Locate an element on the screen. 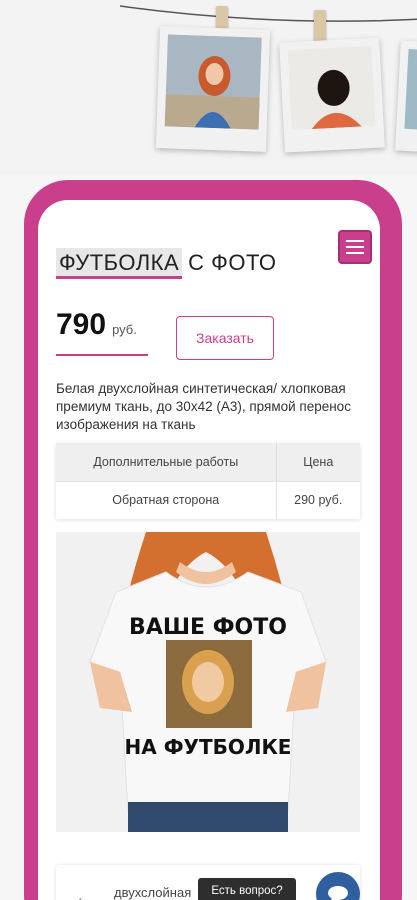 The width and height of the screenshot is (417, 900). chat-bubble-icon is located at coordinates (338, 893).